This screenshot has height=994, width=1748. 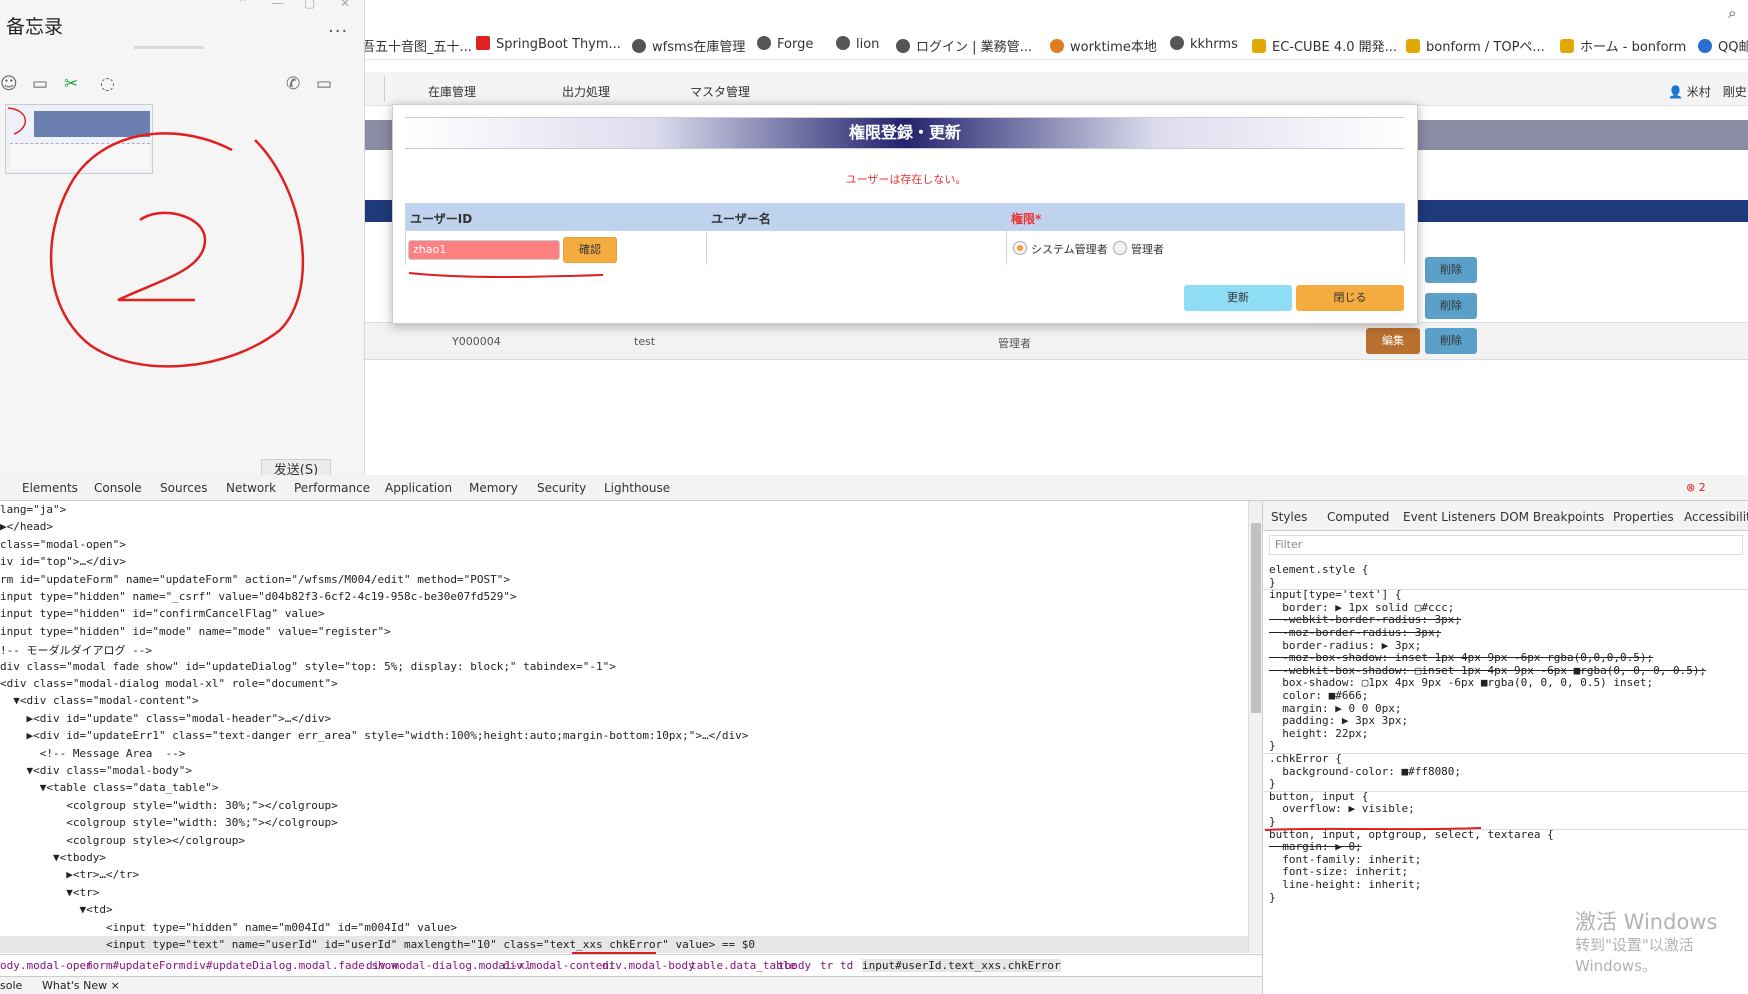 What do you see at coordinates (590, 250) in the screenshot?
I see `confirm-button: 確認` at bounding box center [590, 250].